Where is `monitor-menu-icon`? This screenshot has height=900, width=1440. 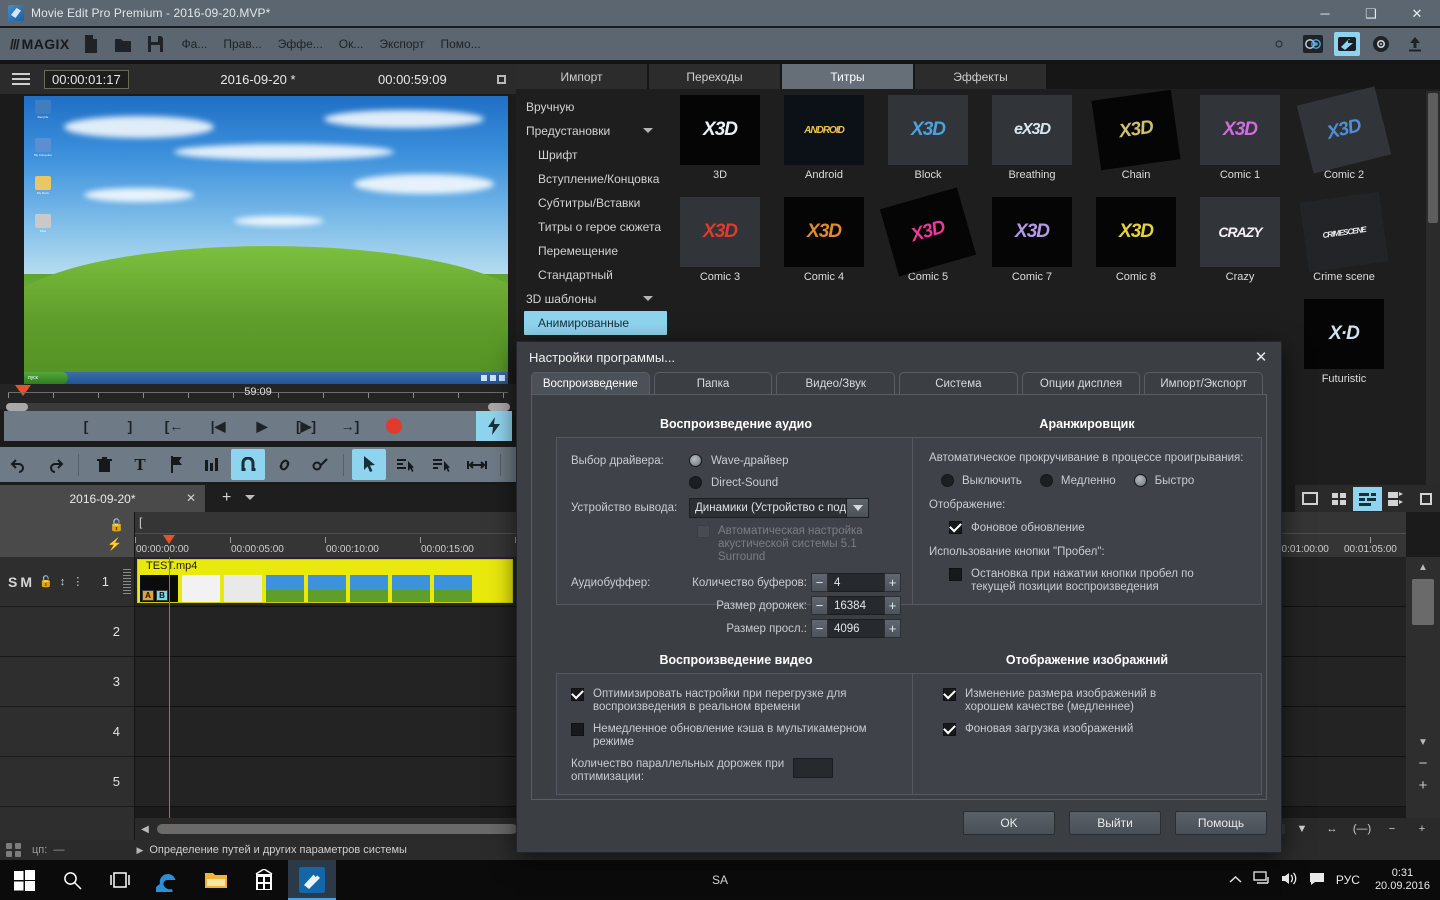
monitor-menu-icon is located at coordinates (21, 79).